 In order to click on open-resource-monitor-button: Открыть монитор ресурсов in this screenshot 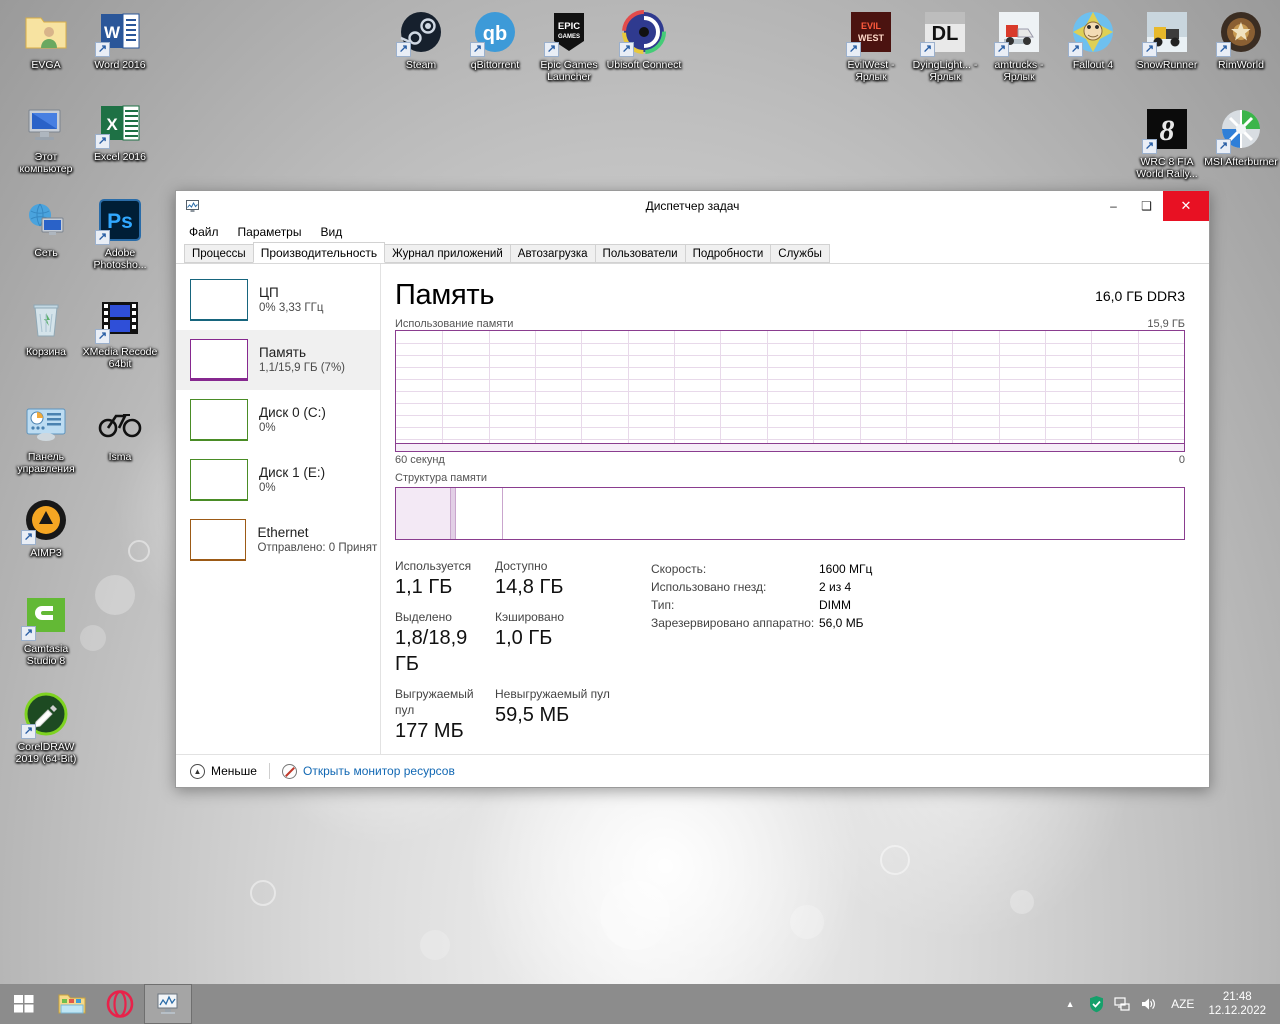, I will do `click(368, 771)`.